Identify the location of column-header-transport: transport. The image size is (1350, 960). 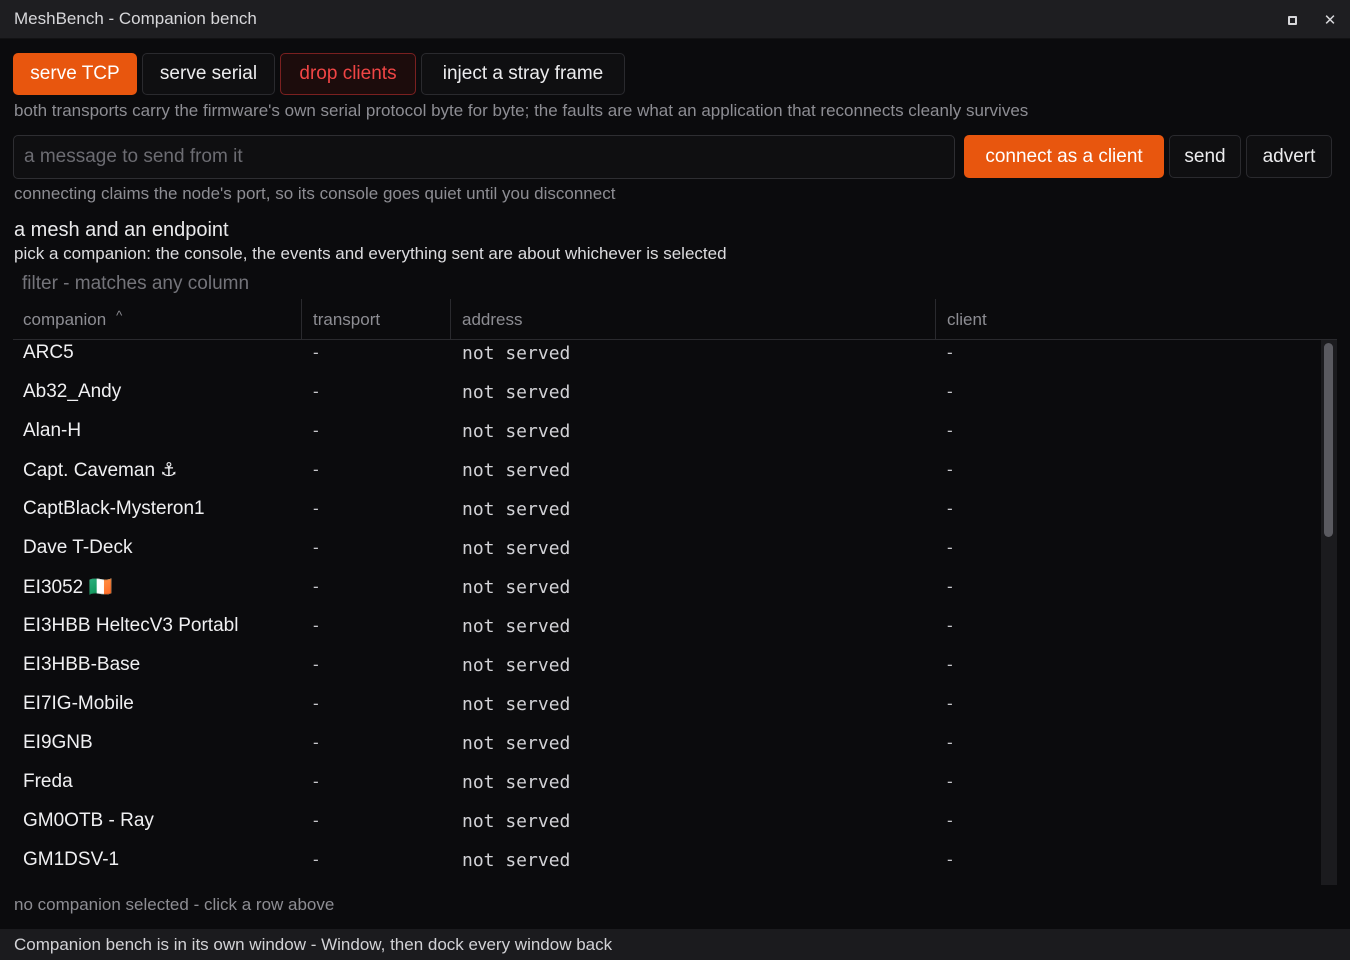
(346, 319).